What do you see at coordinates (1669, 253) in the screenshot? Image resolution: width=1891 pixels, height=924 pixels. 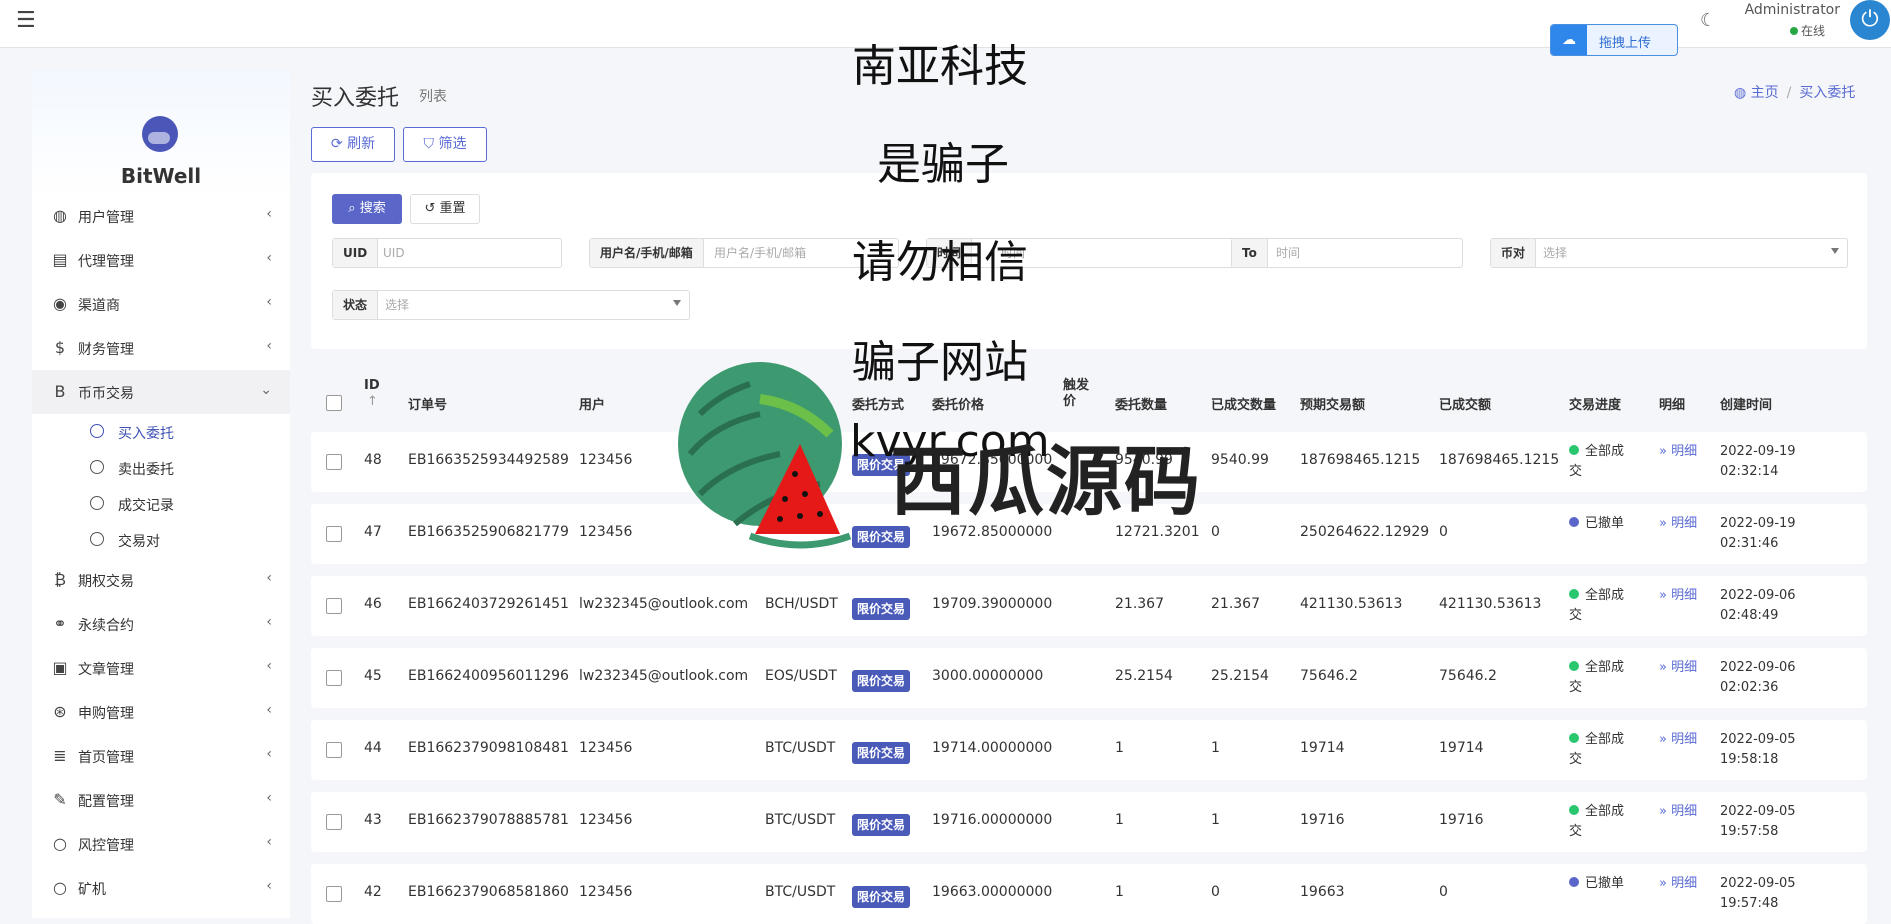 I see `pair-filter: 币对 选择` at bounding box center [1669, 253].